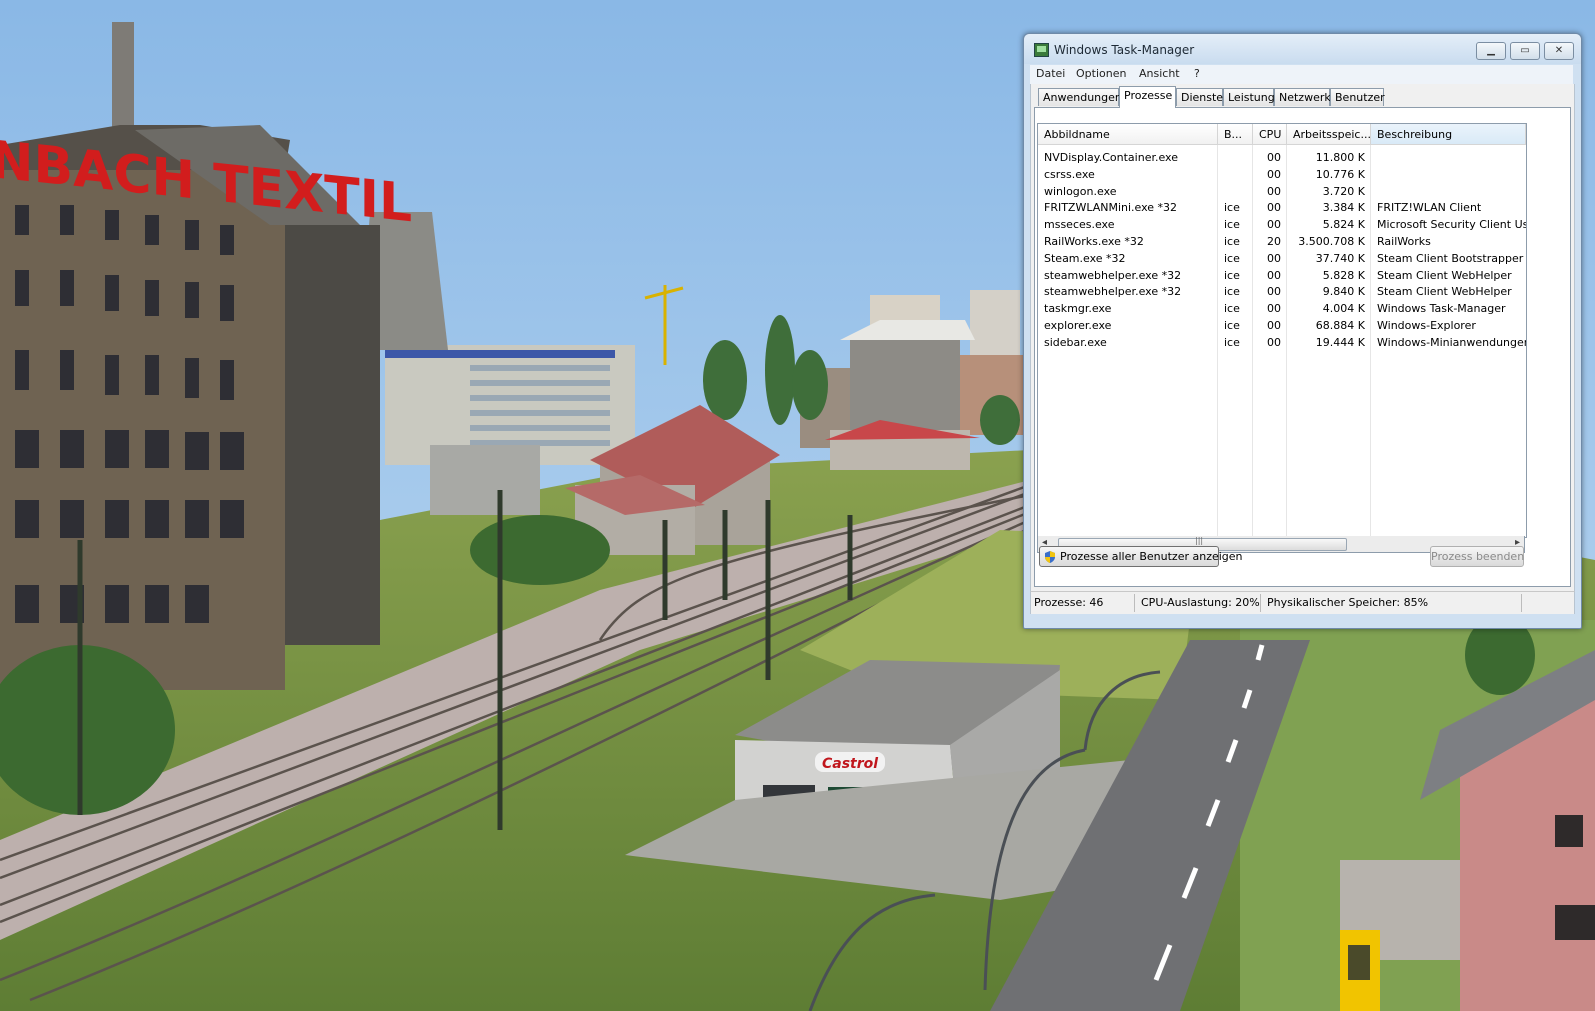 This screenshot has width=1595, height=1011. I want to click on status-physical-memory: Physikalischer Speicher: 85%, so click(1348, 602).